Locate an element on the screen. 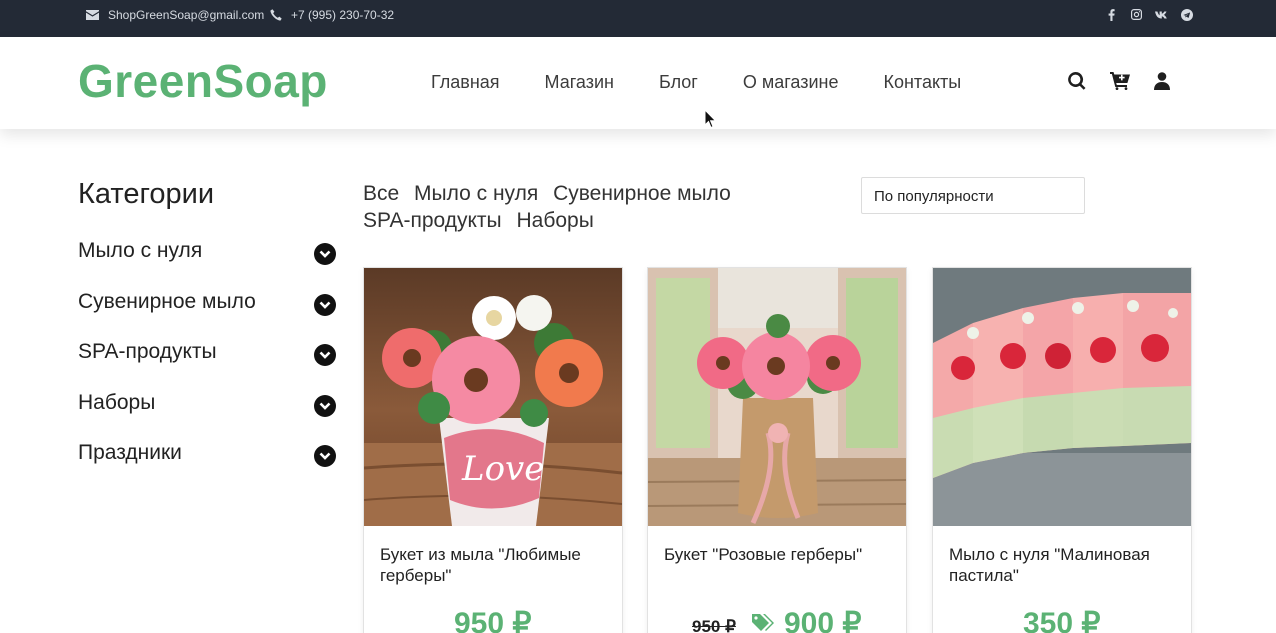 This screenshot has width=1276, height=633. cart-icon is located at coordinates (1120, 81).